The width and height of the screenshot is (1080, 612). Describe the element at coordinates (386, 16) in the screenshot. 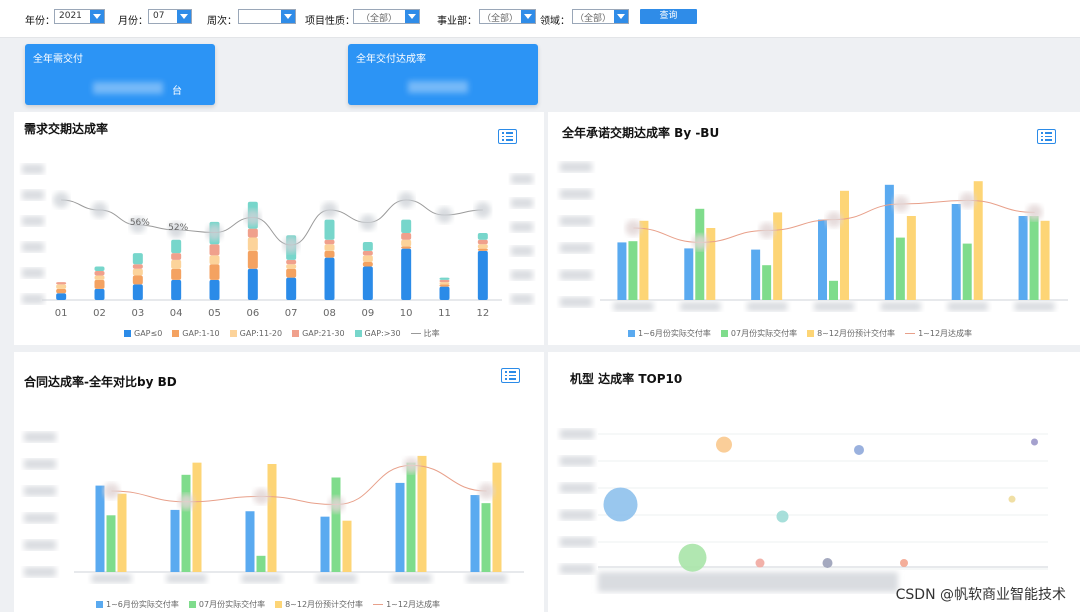

I see `project-type-select: （全部）` at that location.